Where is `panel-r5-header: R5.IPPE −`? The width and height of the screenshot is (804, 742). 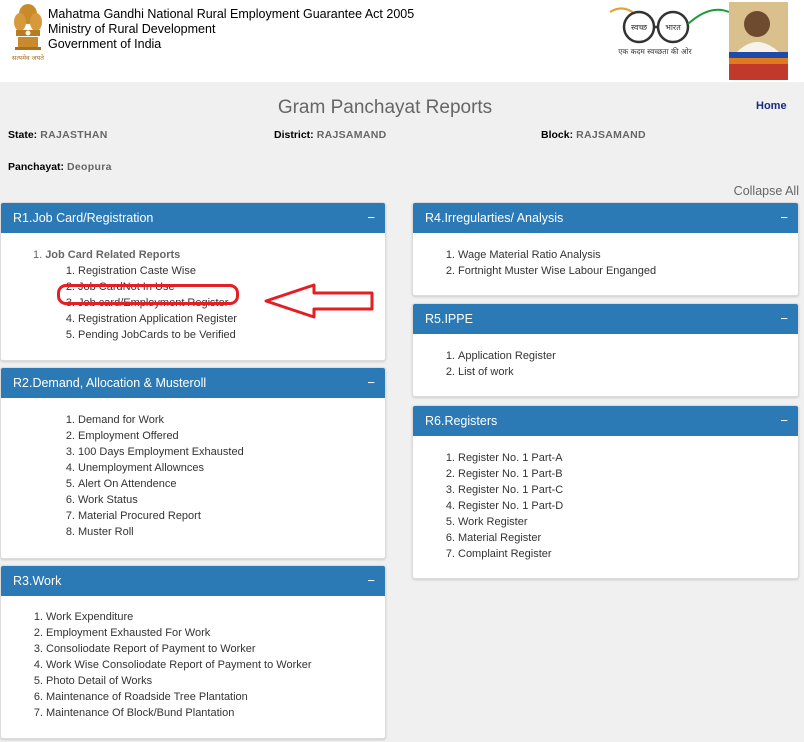 panel-r5-header: R5.IPPE − is located at coordinates (605, 319).